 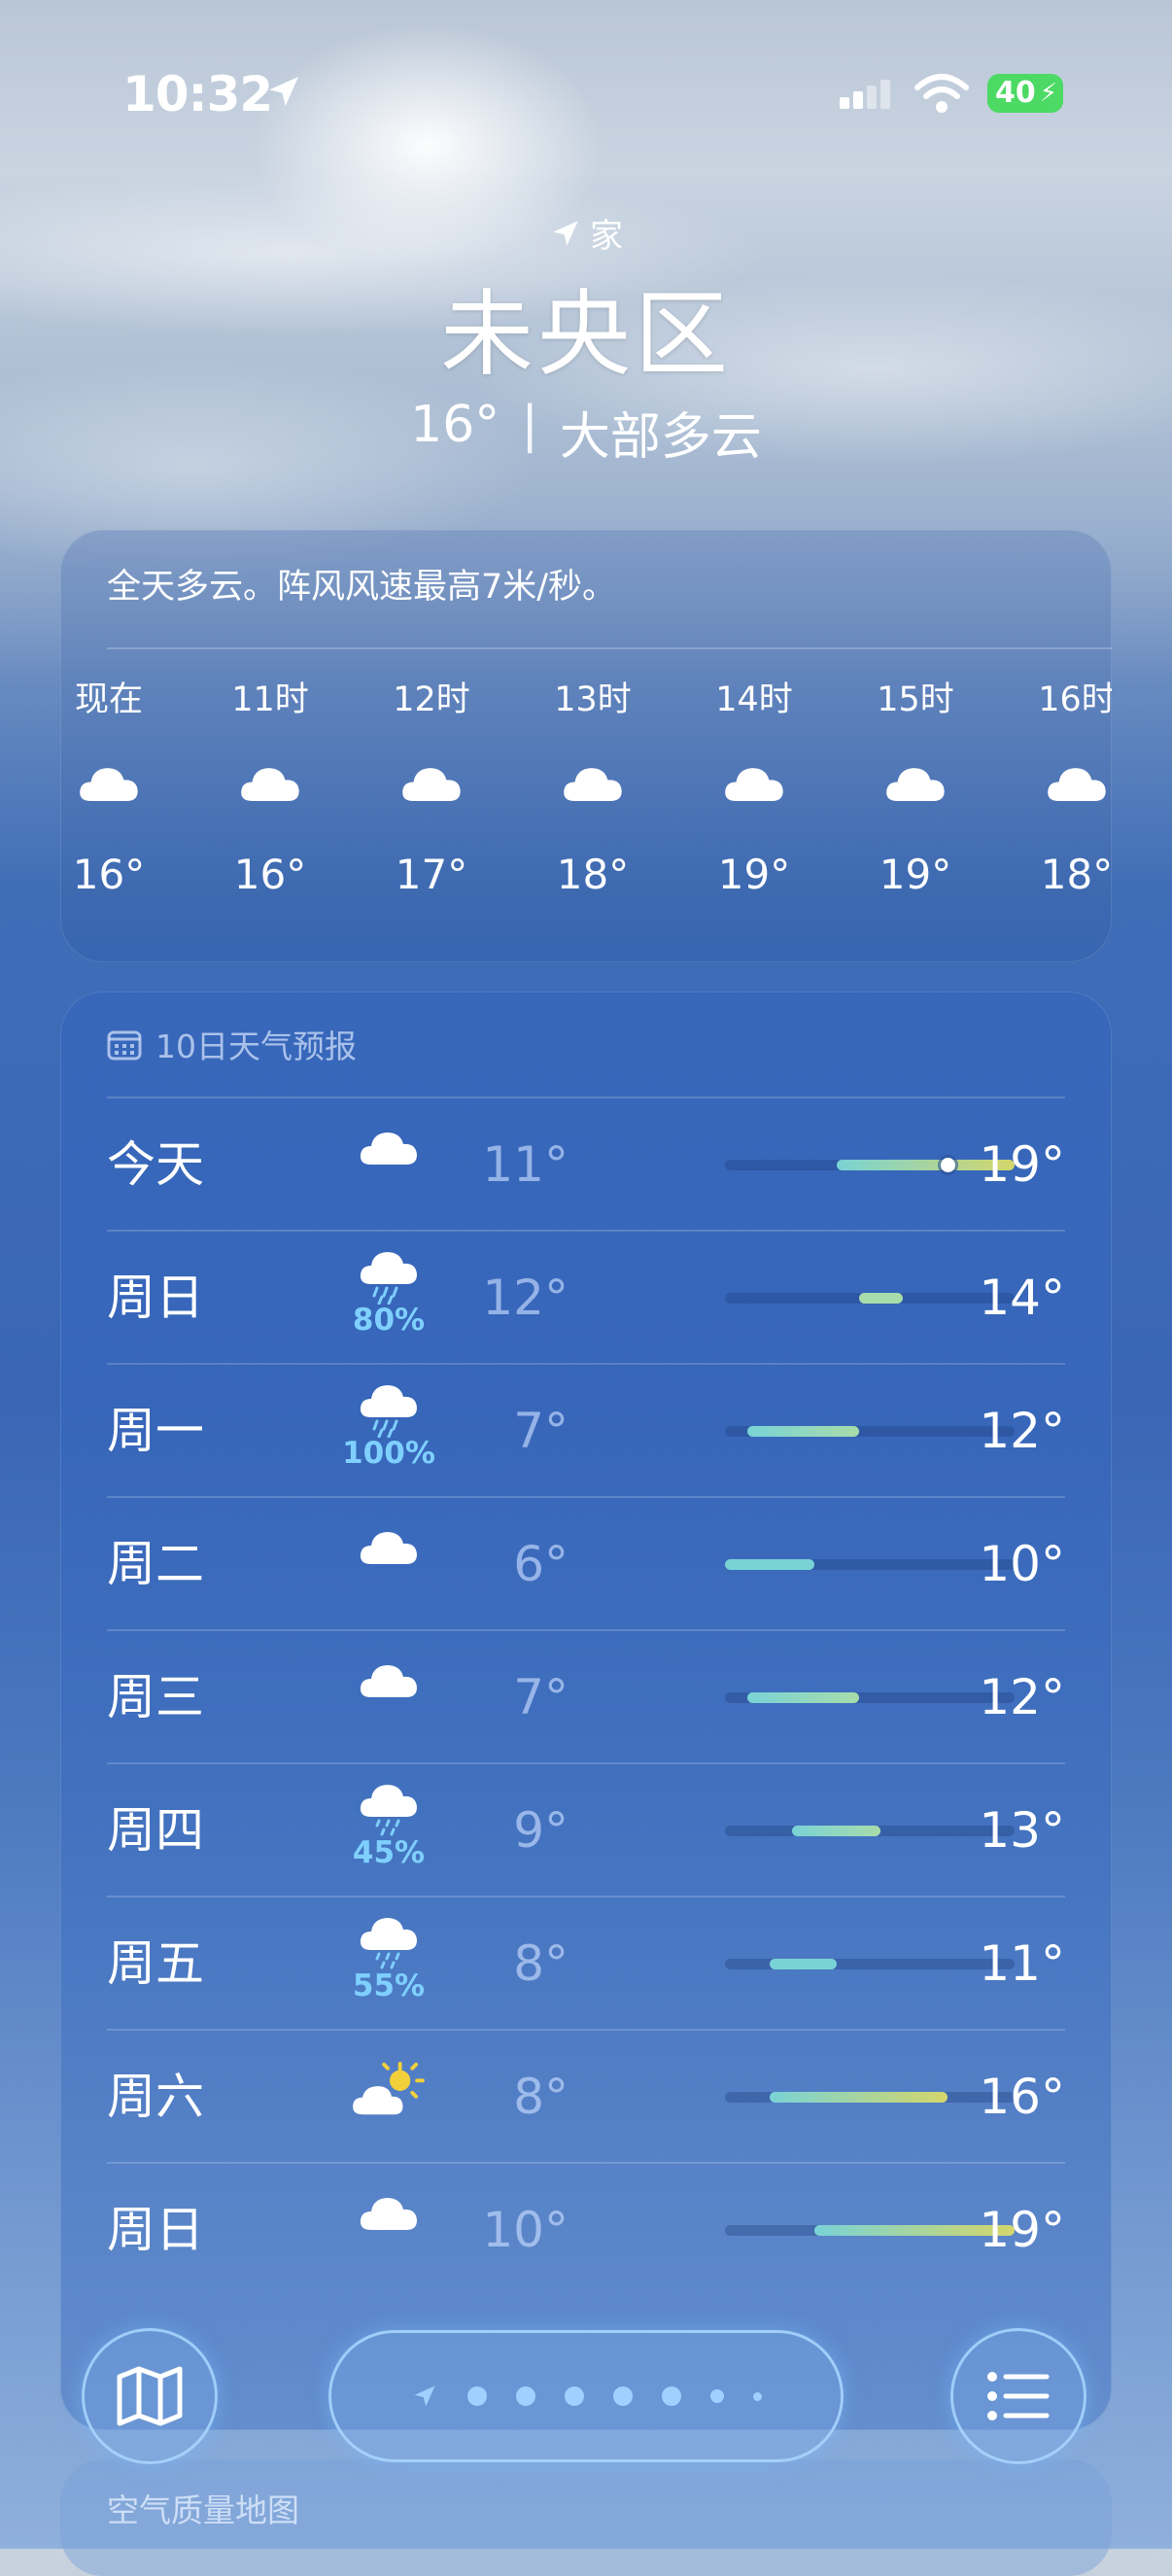 What do you see at coordinates (541, 1564) in the screenshot?
I see `low-temp: 6°` at bounding box center [541, 1564].